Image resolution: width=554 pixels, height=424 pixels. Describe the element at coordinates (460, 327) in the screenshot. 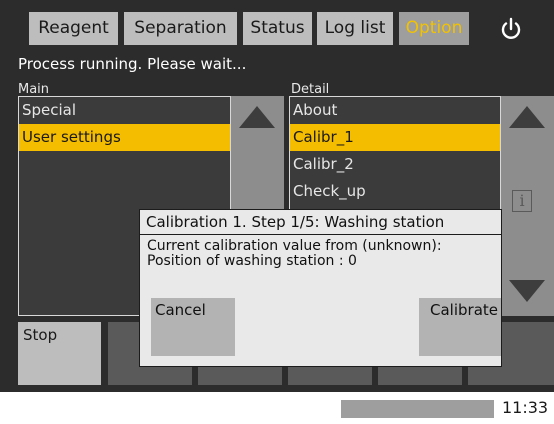

I see `calibrate-button: Calibrate` at that location.